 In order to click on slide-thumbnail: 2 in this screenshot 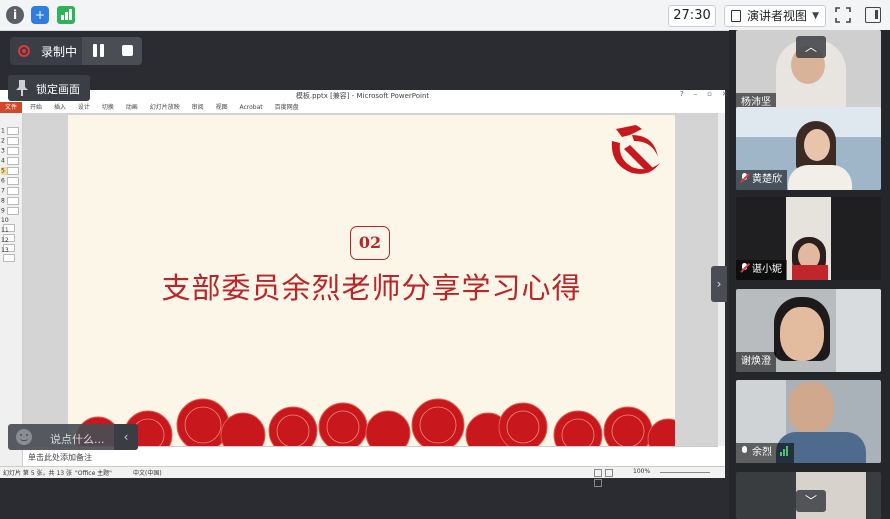, I will do `click(10, 141)`.